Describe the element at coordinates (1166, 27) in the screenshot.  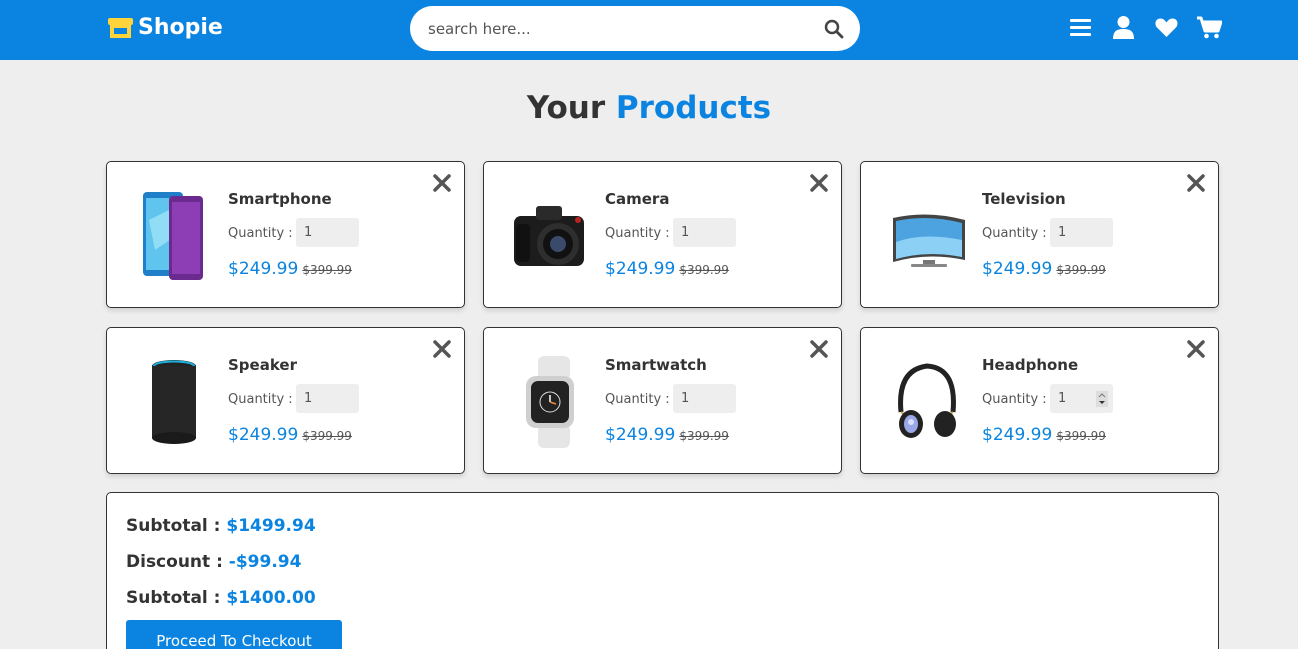
I see `heart-icon` at that location.